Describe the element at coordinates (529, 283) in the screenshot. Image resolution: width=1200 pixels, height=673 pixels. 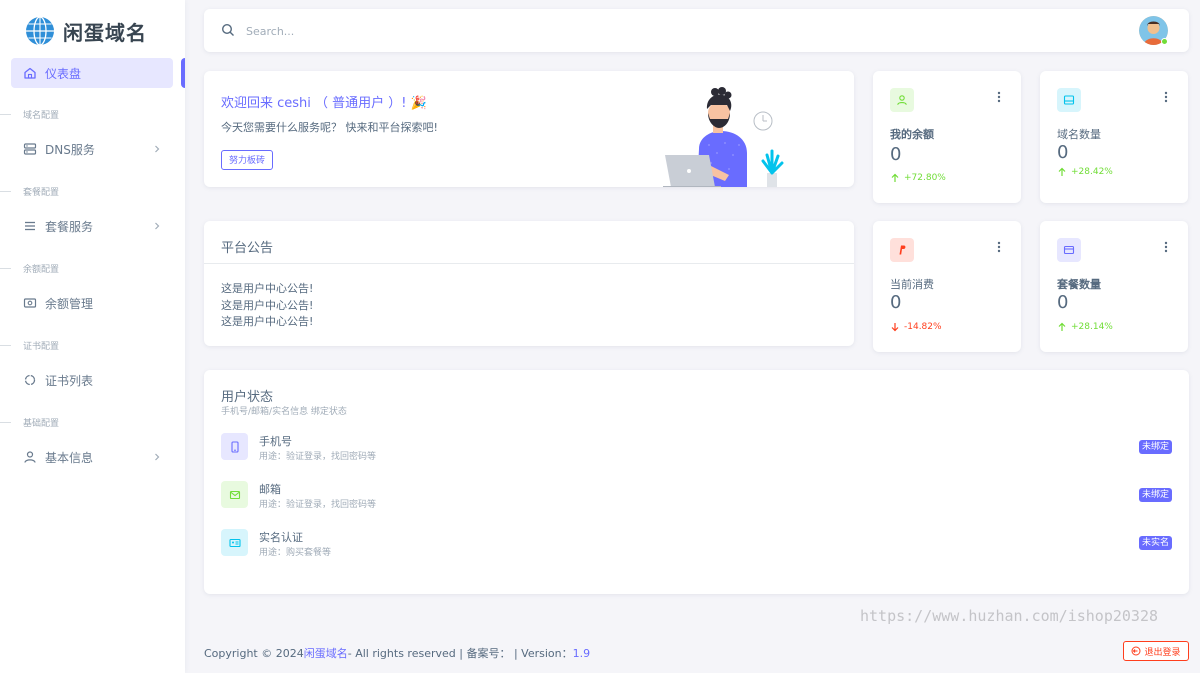
I see `notice-card: 平台公告 这是用户中心公告! 这是用户中心公告! 这是用户中心公告!` at that location.